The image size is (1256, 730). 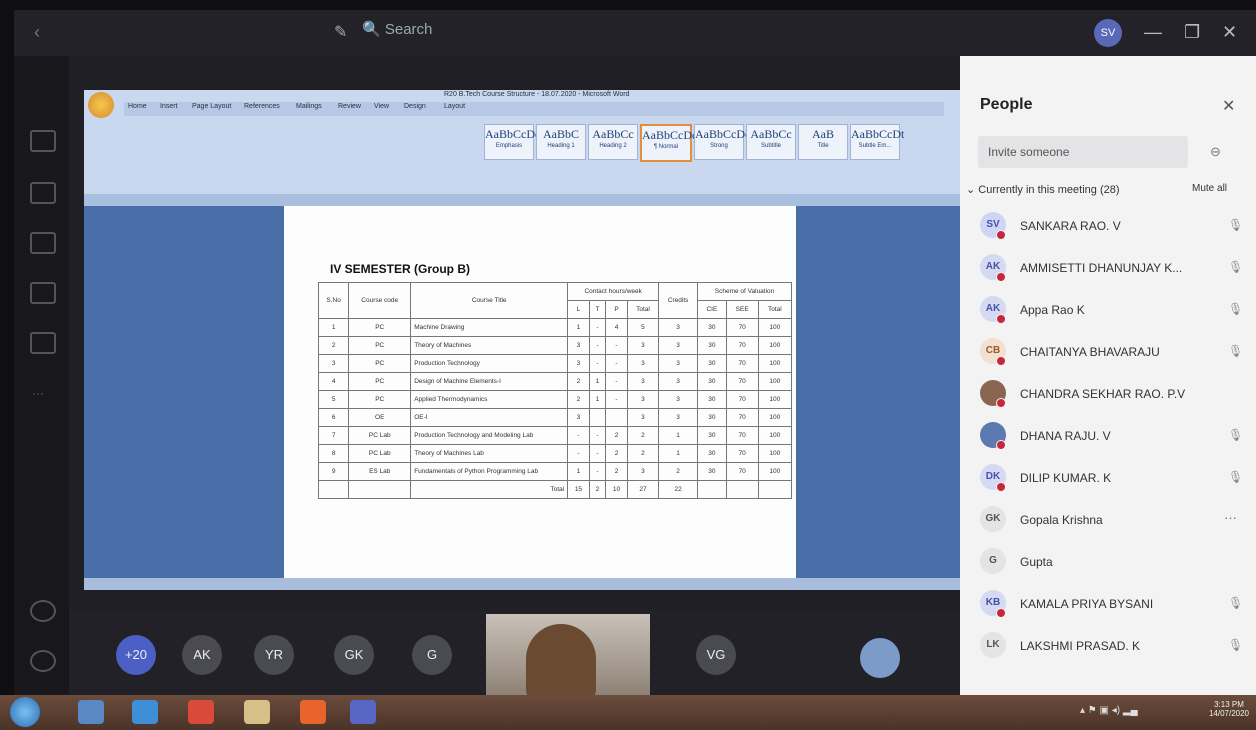 What do you see at coordinates (211, 106) in the screenshot?
I see `ribbon-tab: Page Layout` at bounding box center [211, 106].